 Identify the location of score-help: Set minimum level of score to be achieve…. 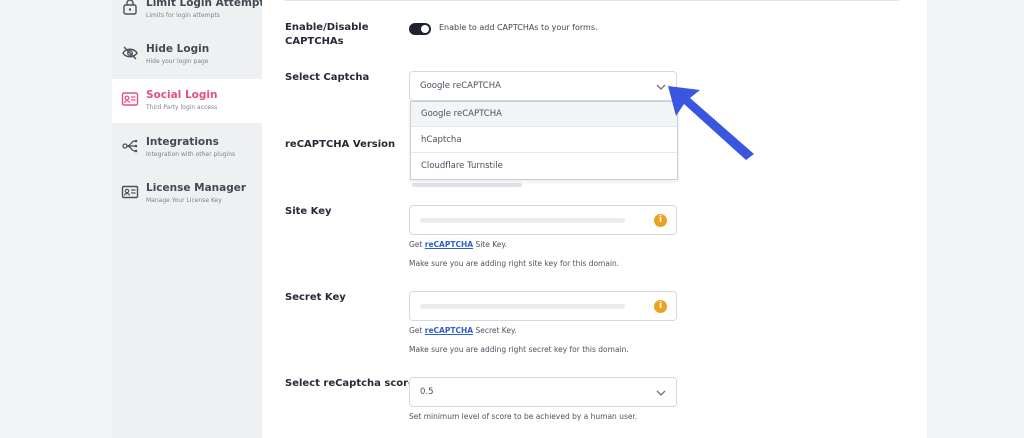
(523, 416).